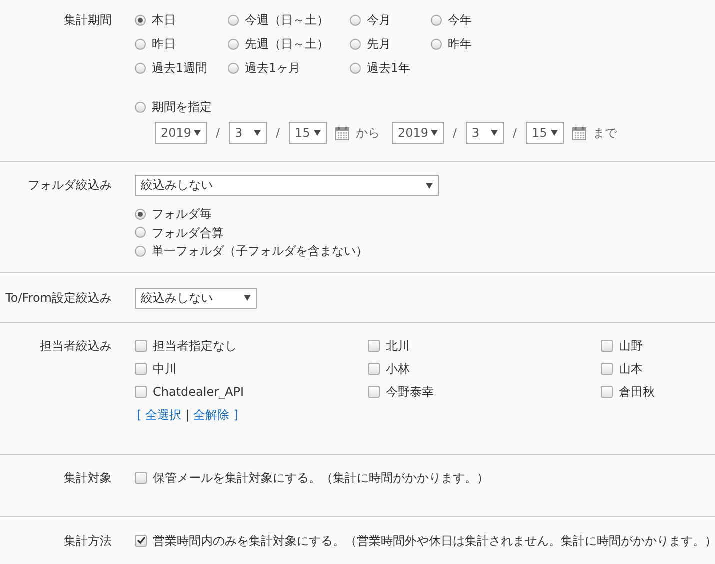 The image size is (715, 564). Describe the element at coordinates (321, 478) in the screenshot. I see `option-label: 保管メールを集計対象にする。（集計に時間がかかります。）` at that location.